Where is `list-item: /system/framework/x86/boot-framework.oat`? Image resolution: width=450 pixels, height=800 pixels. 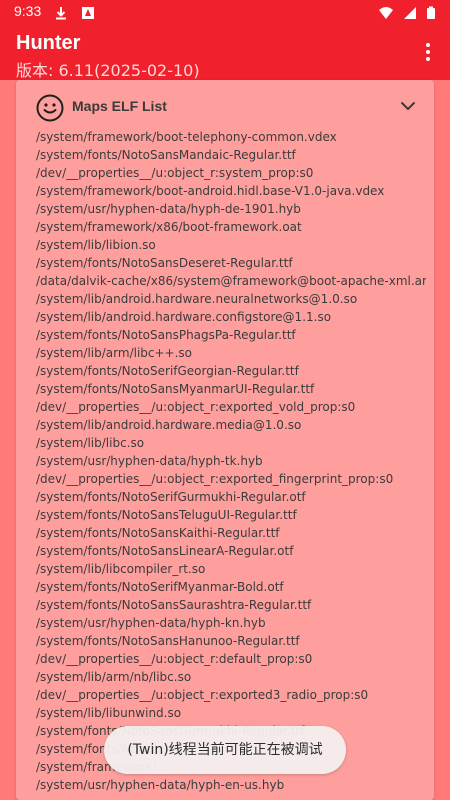
list-item: /system/framework/x86/boot-framework.oat is located at coordinates (169, 227).